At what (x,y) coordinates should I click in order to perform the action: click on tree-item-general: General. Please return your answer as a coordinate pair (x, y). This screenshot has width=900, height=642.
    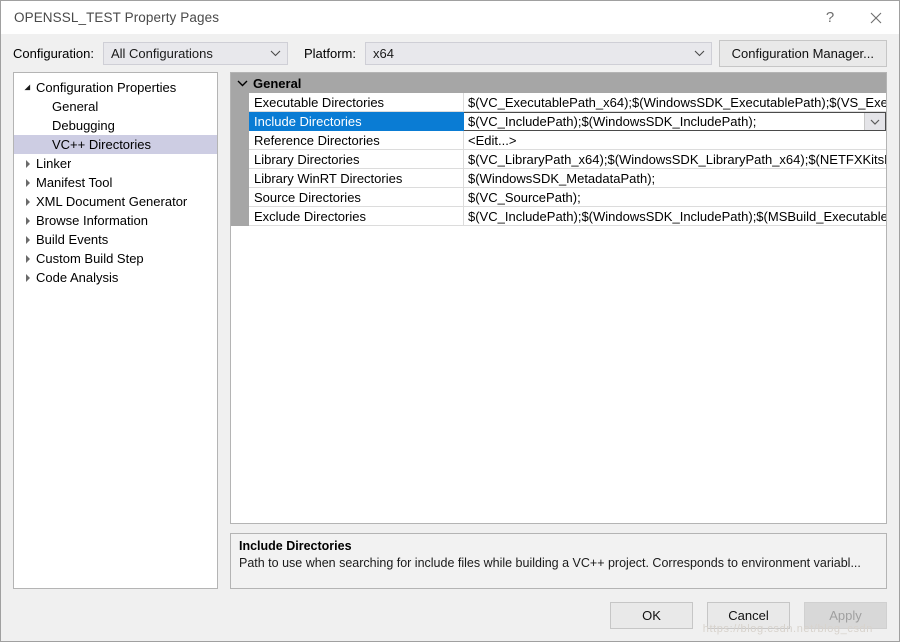
    Looking at the image, I should click on (115, 106).